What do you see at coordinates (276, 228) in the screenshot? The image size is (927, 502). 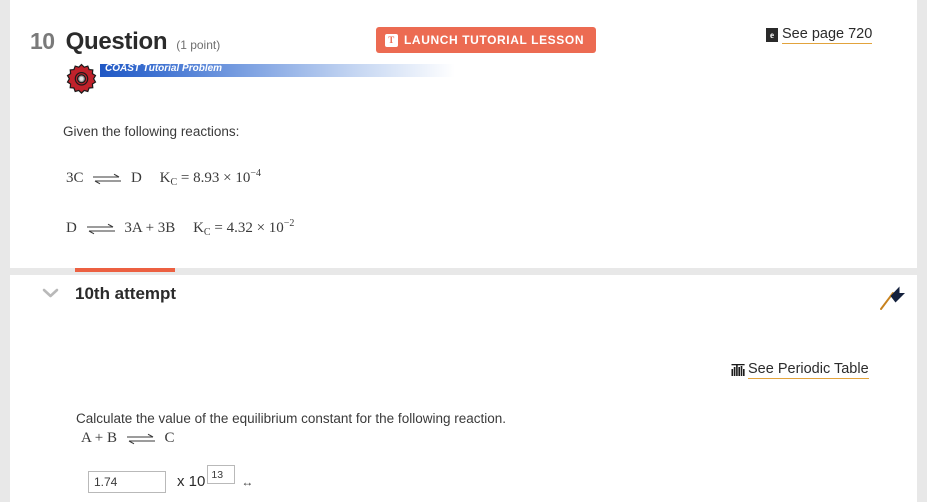 I see `reaction-2-base: 10` at bounding box center [276, 228].